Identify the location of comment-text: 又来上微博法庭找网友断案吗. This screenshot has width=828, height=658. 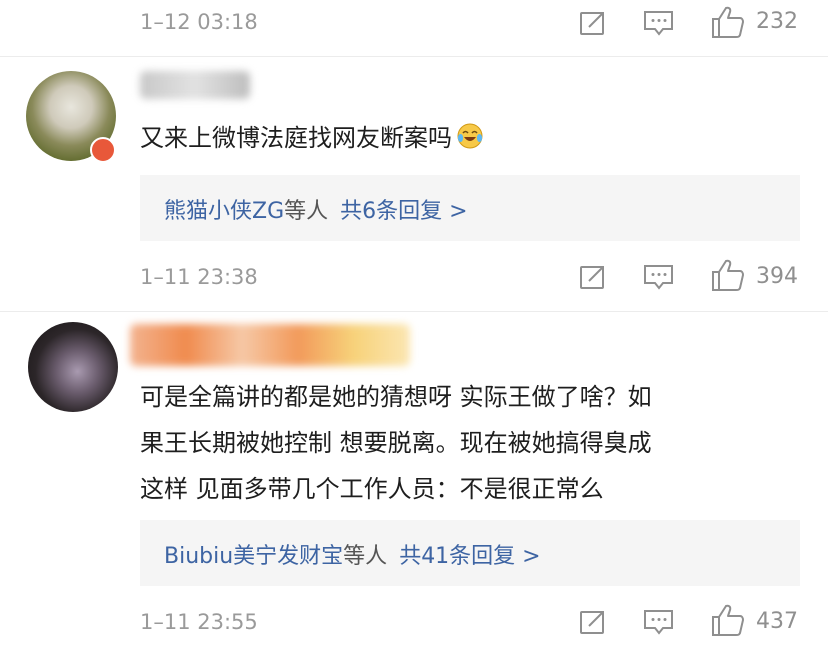
(312, 138).